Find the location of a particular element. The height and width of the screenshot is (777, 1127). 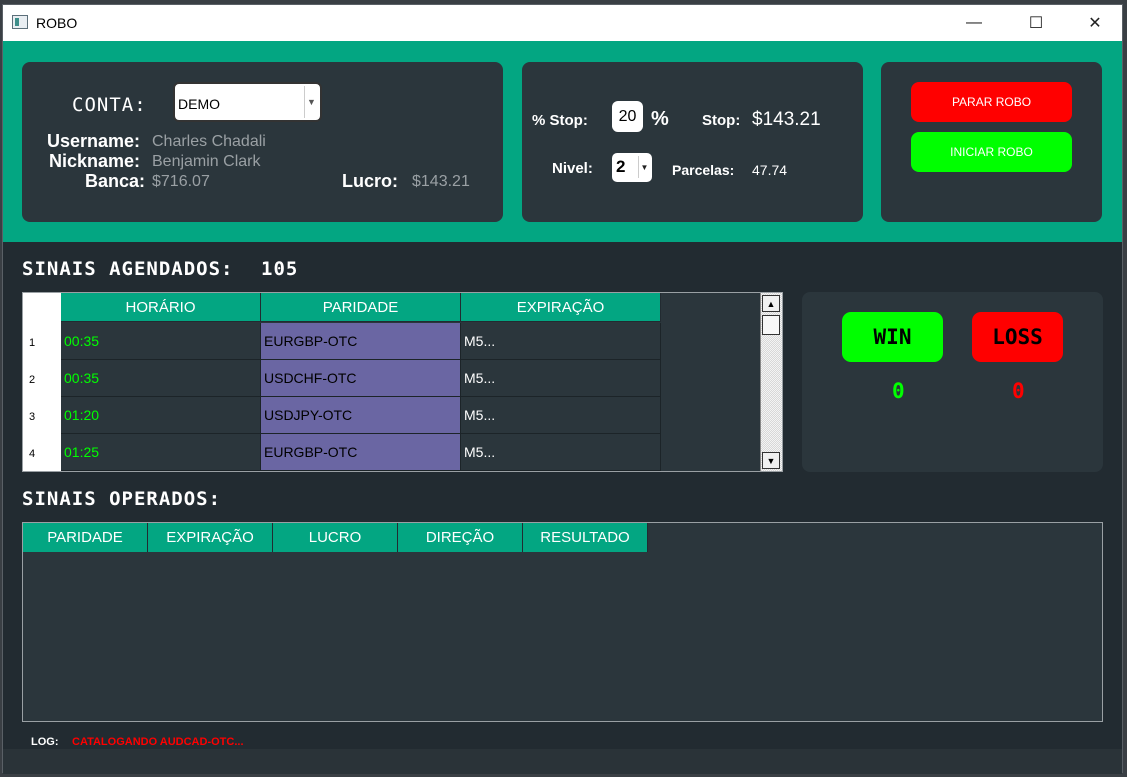

window-title: ROBO is located at coordinates (57, 23).